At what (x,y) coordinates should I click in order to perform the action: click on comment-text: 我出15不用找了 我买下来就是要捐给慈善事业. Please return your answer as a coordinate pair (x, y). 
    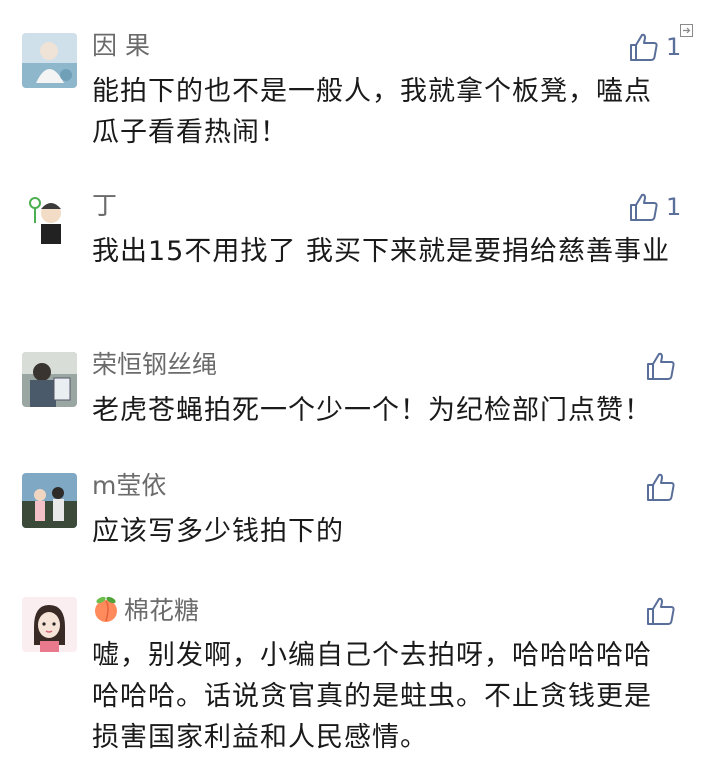
    Looking at the image, I should click on (381, 251).